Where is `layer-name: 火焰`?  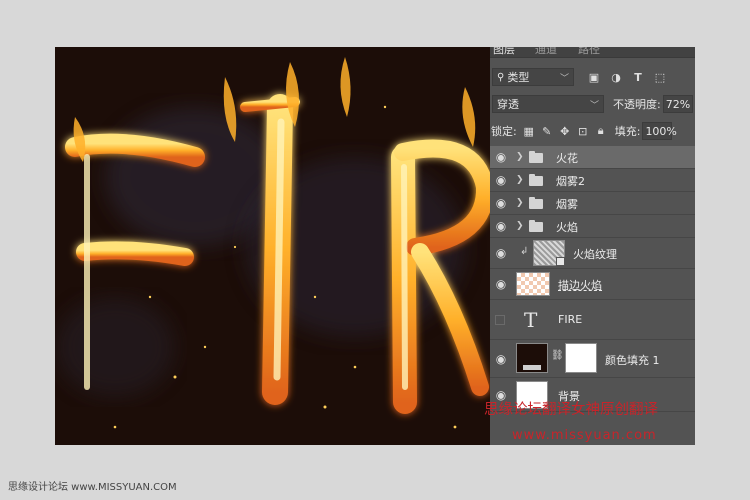 layer-name: 火焰 is located at coordinates (567, 227).